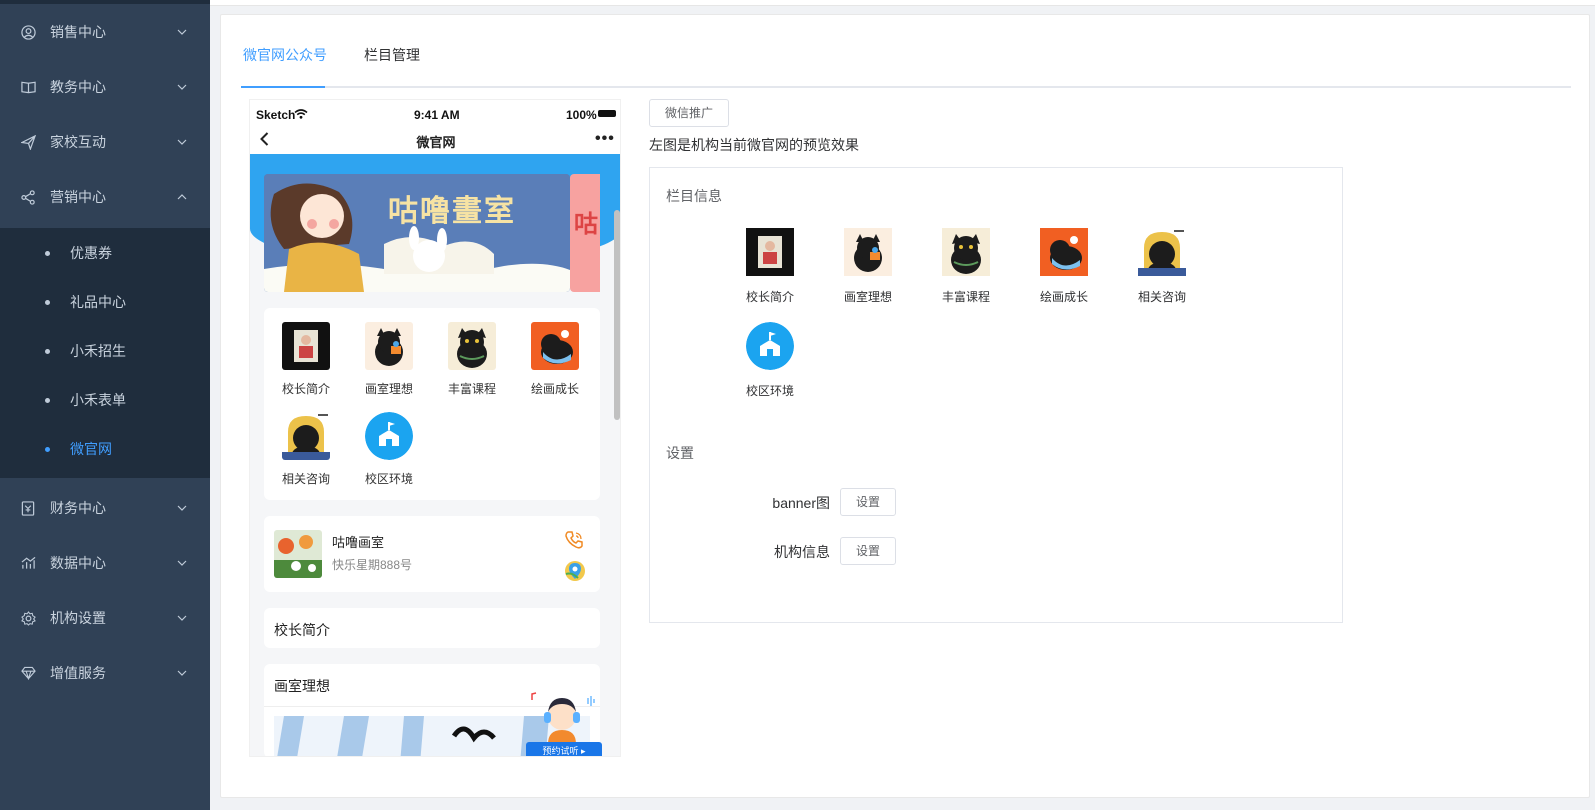 The image size is (1595, 810). What do you see at coordinates (432, 628) in the screenshot?
I see `principal-section: 校长简介` at bounding box center [432, 628].